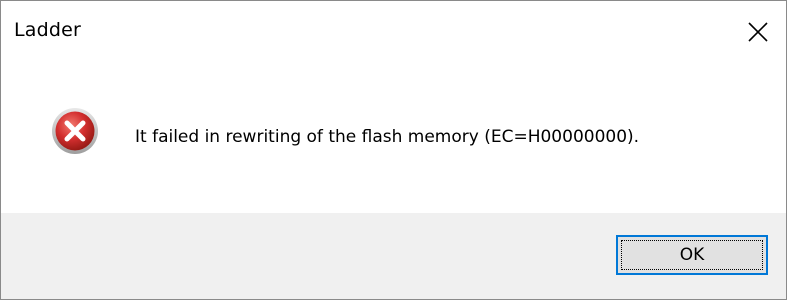 This screenshot has width=787, height=300. Describe the element at coordinates (75, 131) in the screenshot. I see `error-icon` at that location.